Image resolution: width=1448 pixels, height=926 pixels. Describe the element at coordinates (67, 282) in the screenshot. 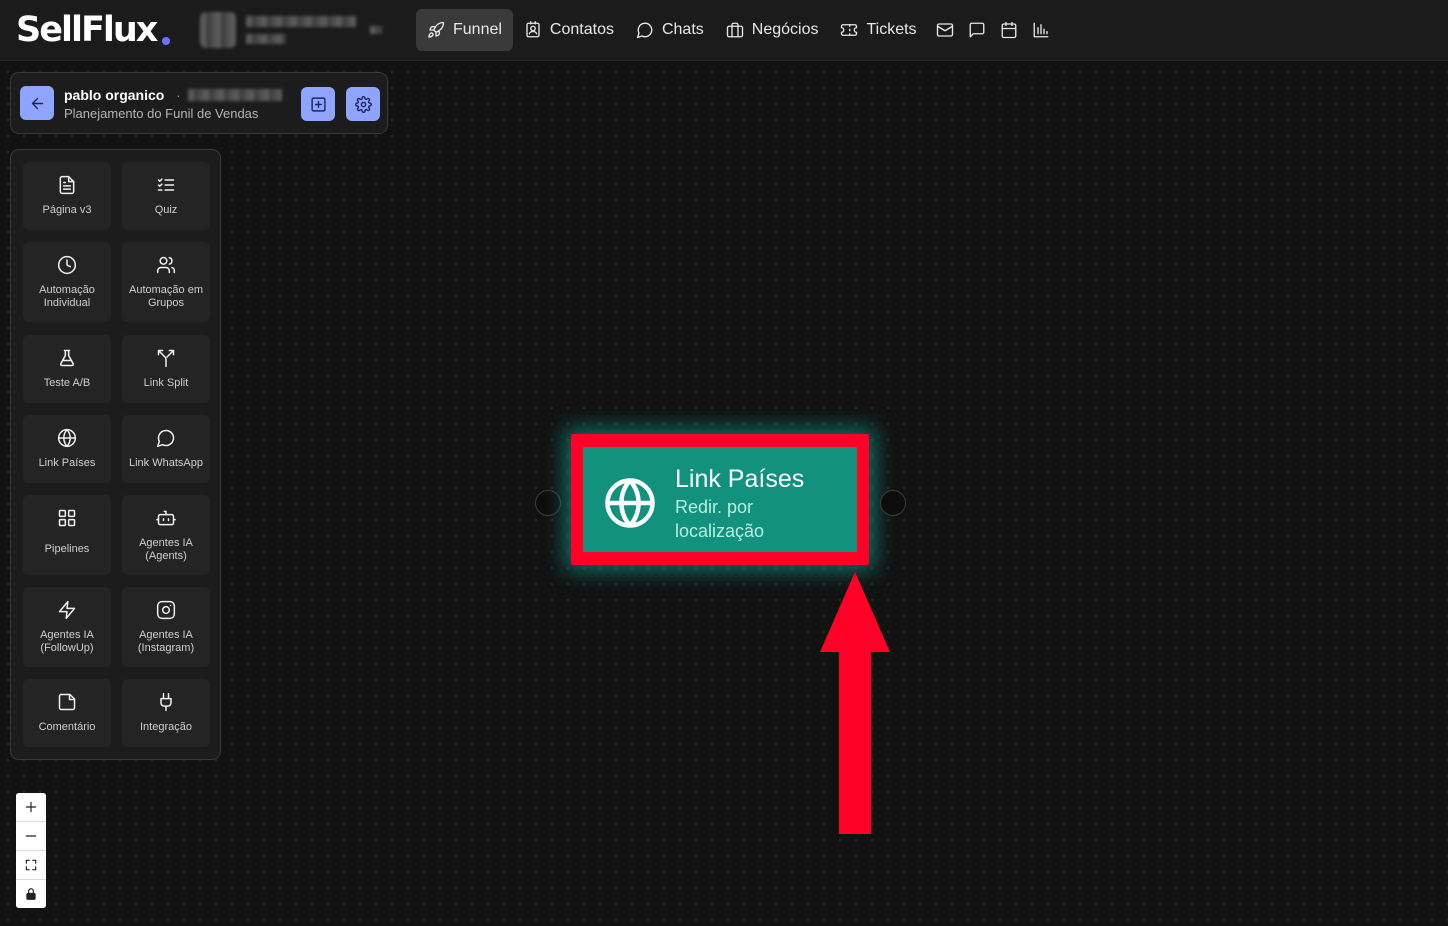

I see `tool-automacao-individual: Automação Individual` at that location.